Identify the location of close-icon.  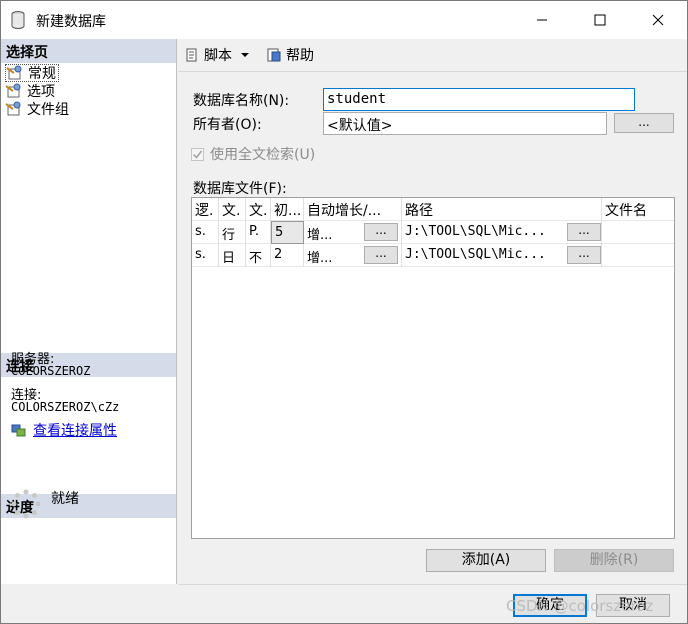
(658, 20).